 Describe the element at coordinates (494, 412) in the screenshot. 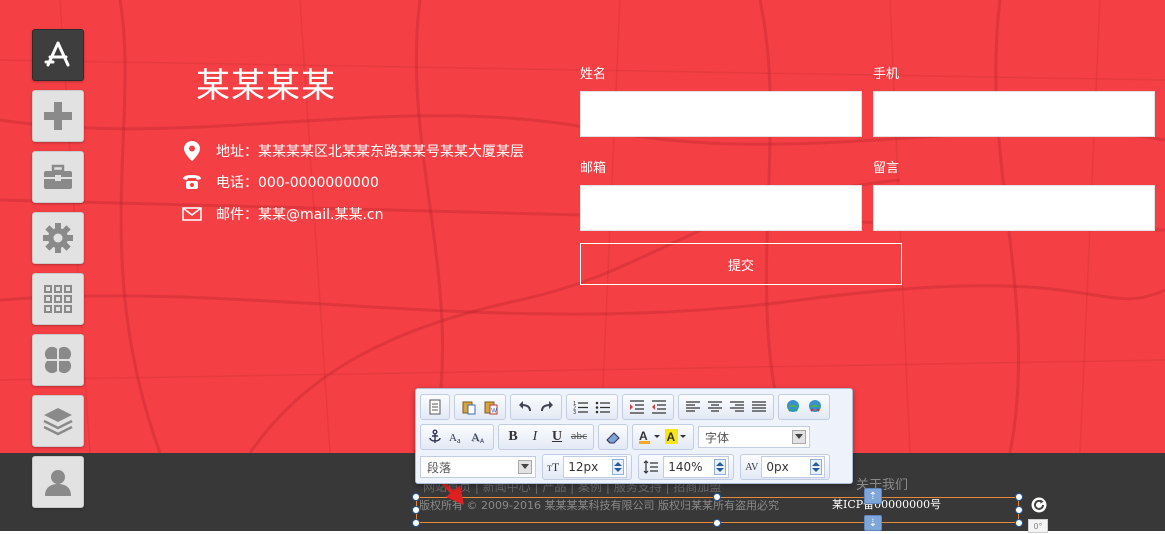

I see `svg-text: W` at that location.